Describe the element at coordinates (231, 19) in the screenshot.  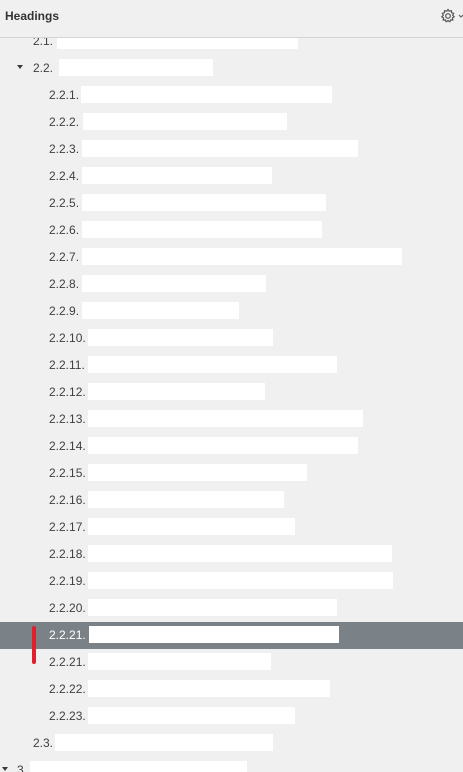
I see `headings-panel-header: Headings` at that location.